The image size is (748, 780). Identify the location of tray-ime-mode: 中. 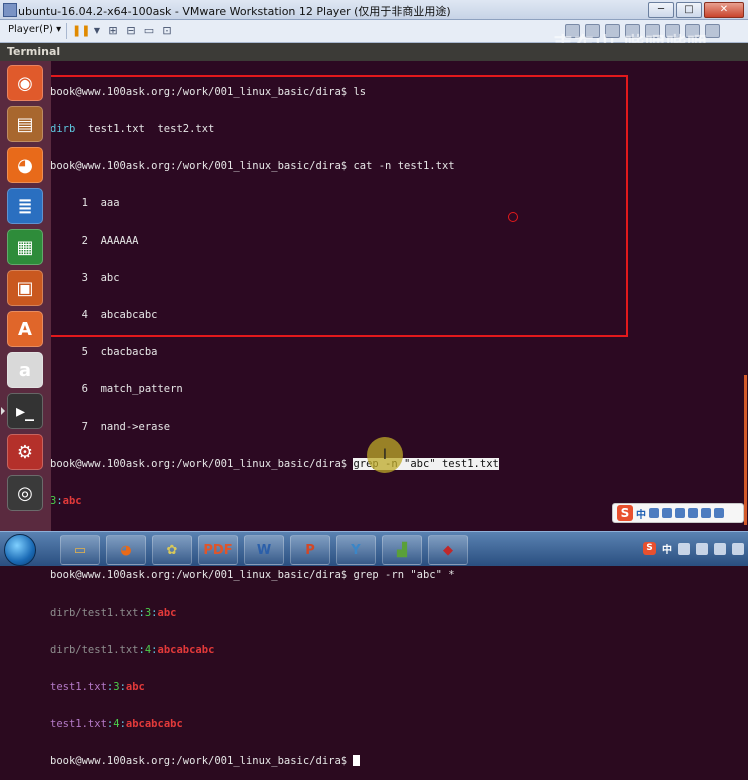
(667, 548).